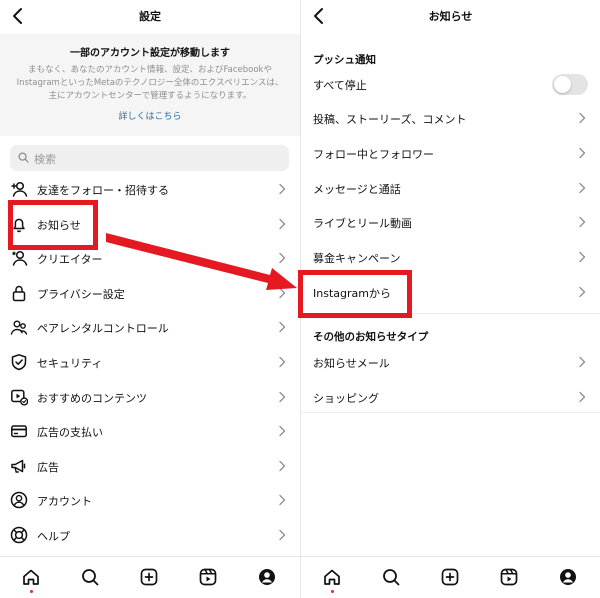  What do you see at coordinates (45, 159) in the screenshot?
I see `search-placeholder: 検索` at bounding box center [45, 159].